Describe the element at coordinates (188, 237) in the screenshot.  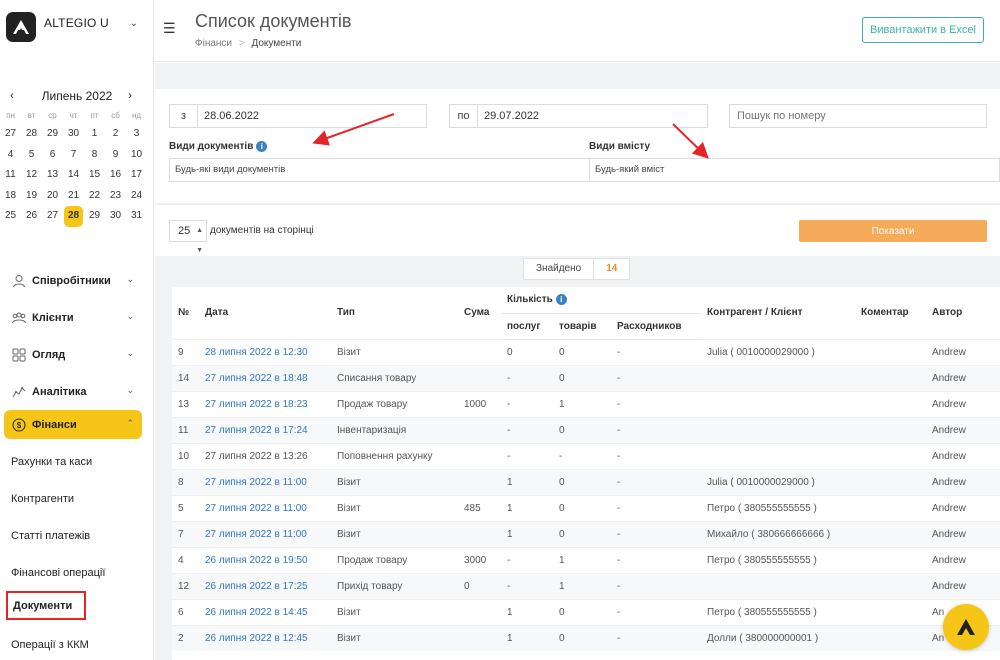
I see `per-page-select: 25 ▲ ▼` at that location.